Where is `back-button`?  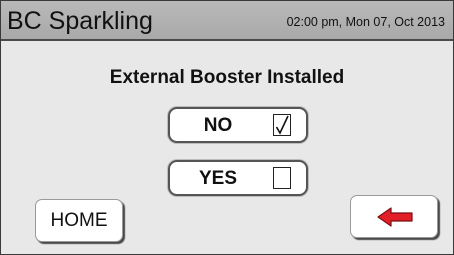
back-button is located at coordinates (394, 216).